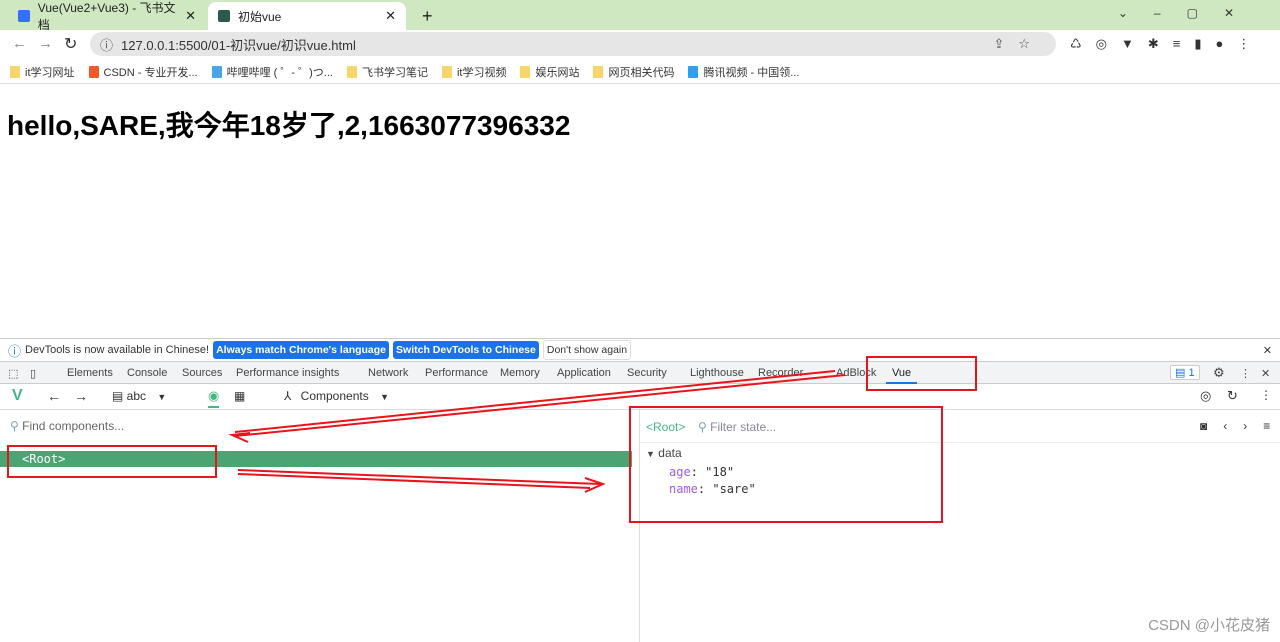 This screenshot has height=642, width=1280. What do you see at coordinates (786, 464) in the screenshot?
I see `annotation-box-state` at bounding box center [786, 464].